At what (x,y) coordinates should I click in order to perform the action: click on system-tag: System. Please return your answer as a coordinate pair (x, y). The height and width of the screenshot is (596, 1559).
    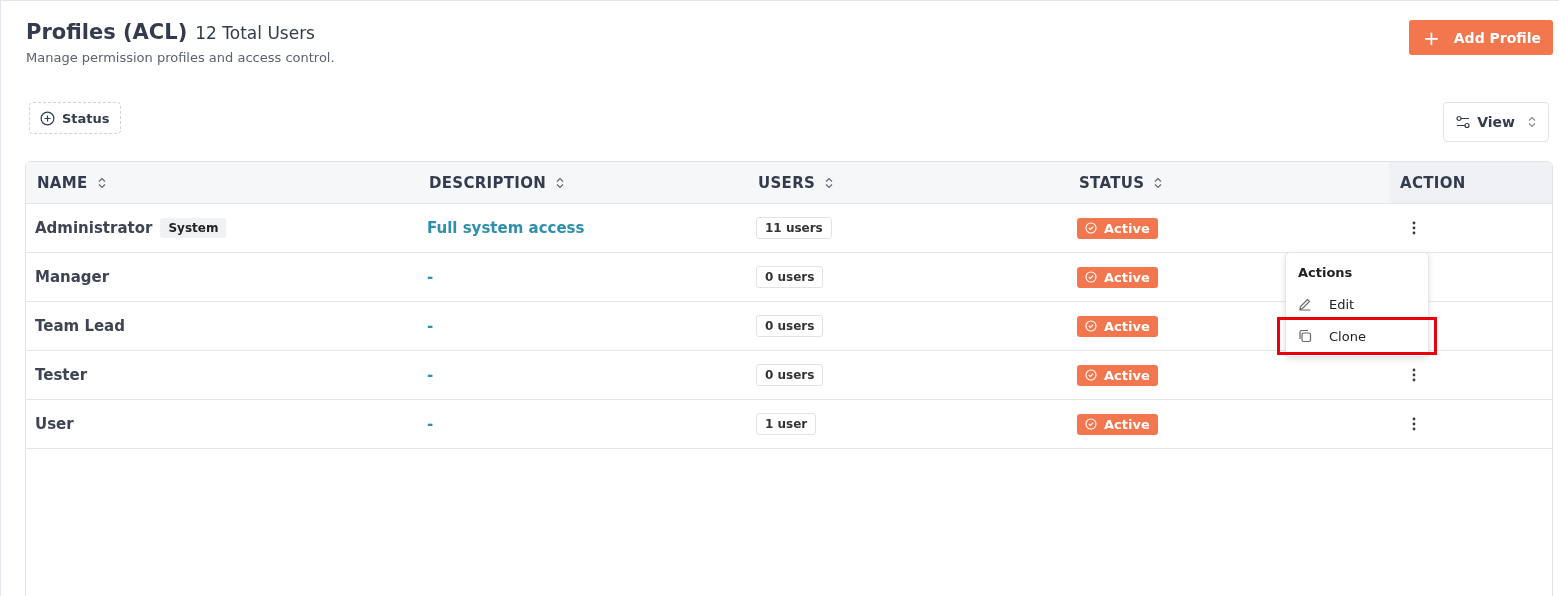
    Looking at the image, I should click on (193, 228).